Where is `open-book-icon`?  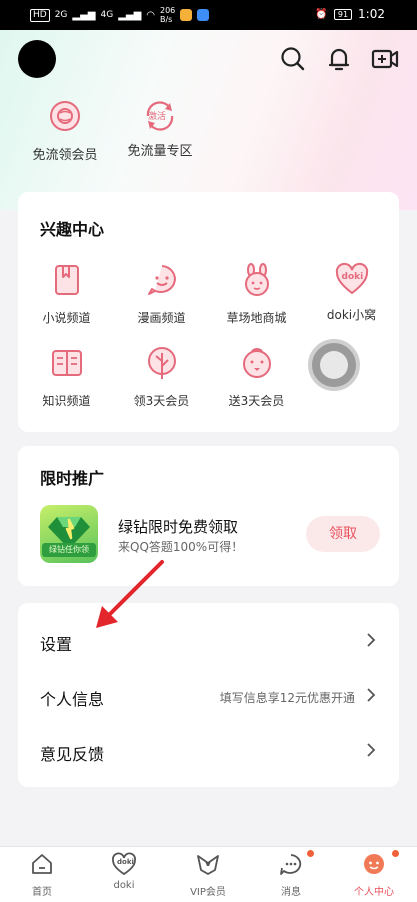 open-book-icon is located at coordinates (66, 363).